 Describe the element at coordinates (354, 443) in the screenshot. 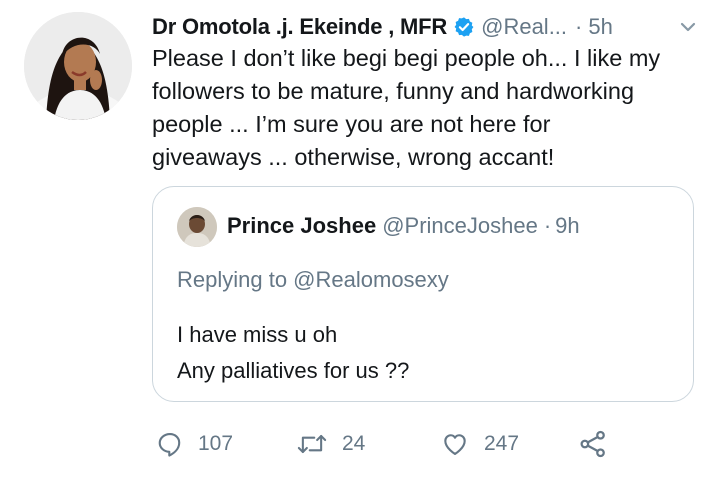

I see `retweet-count: 24` at that location.